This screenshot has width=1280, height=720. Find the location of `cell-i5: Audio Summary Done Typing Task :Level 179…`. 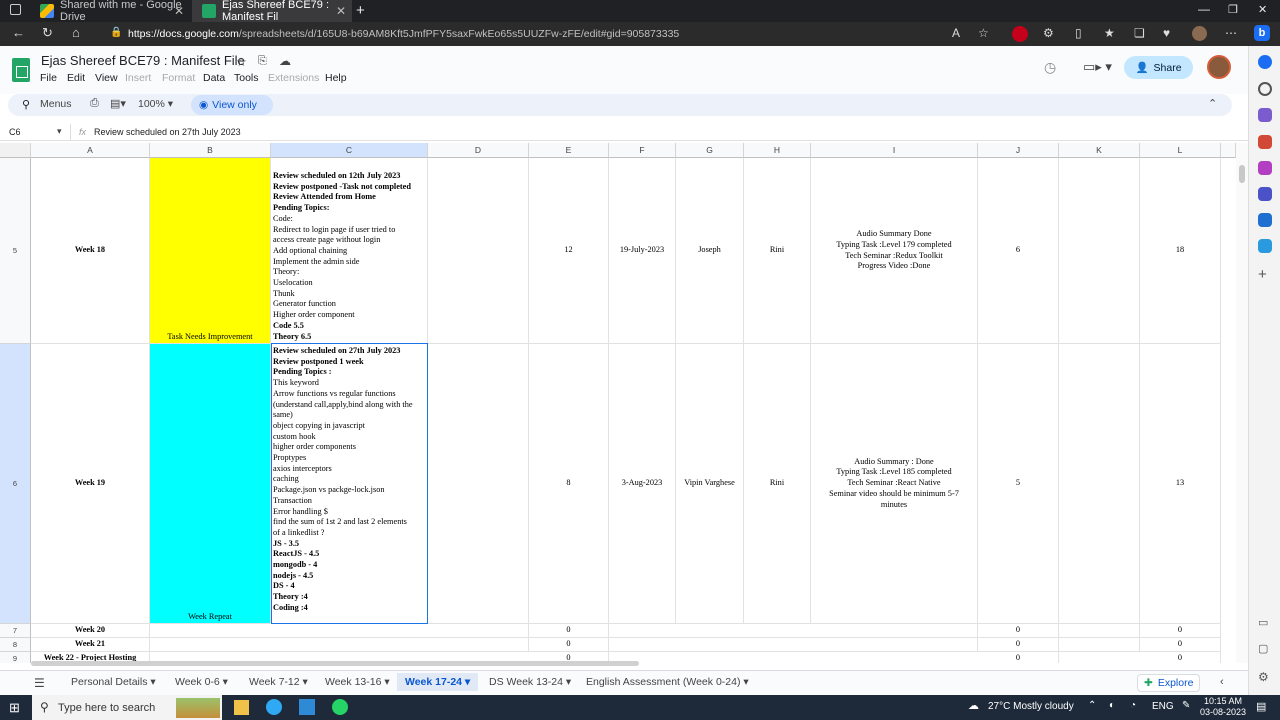

cell-i5: Audio Summary Done Typing Task :Level 179… is located at coordinates (894, 251).